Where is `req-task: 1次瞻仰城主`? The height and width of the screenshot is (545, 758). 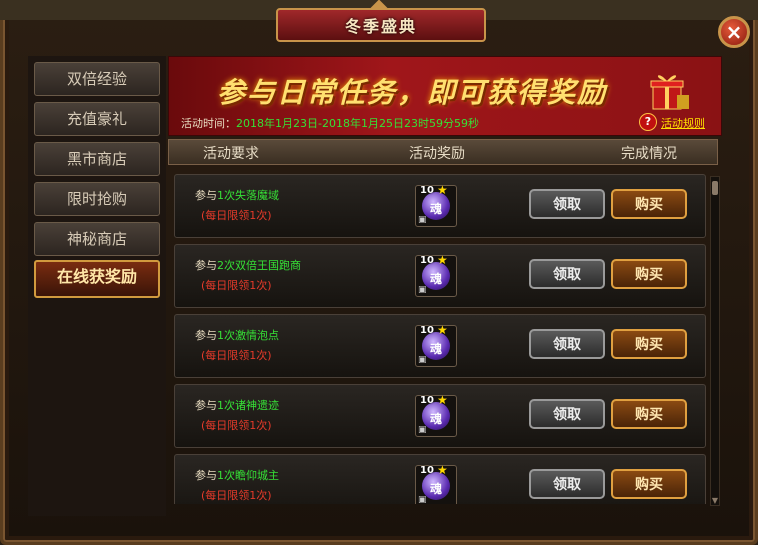
req-task: 1次瞻仰城主 is located at coordinates (248, 475).